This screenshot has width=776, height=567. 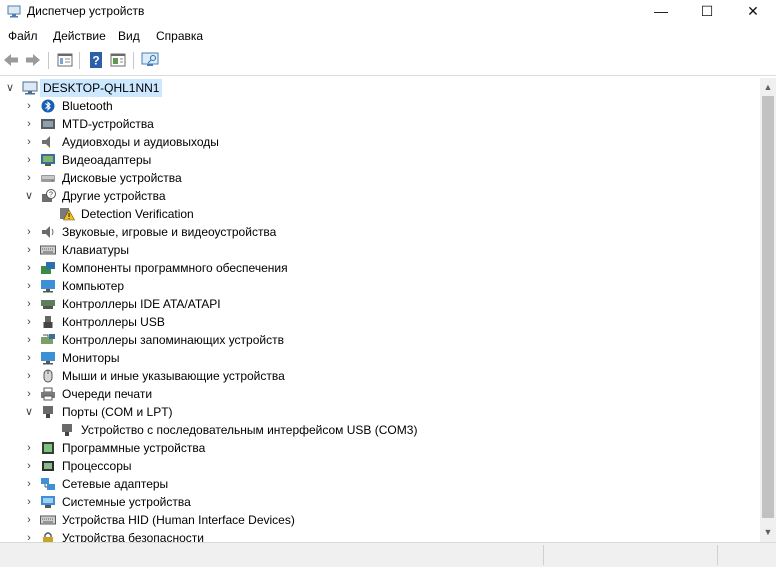 What do you see at coordinates (87, 106) in the screenshot?
I see `tree-item-label: Bluetooth` at bounding box center [87, 106].